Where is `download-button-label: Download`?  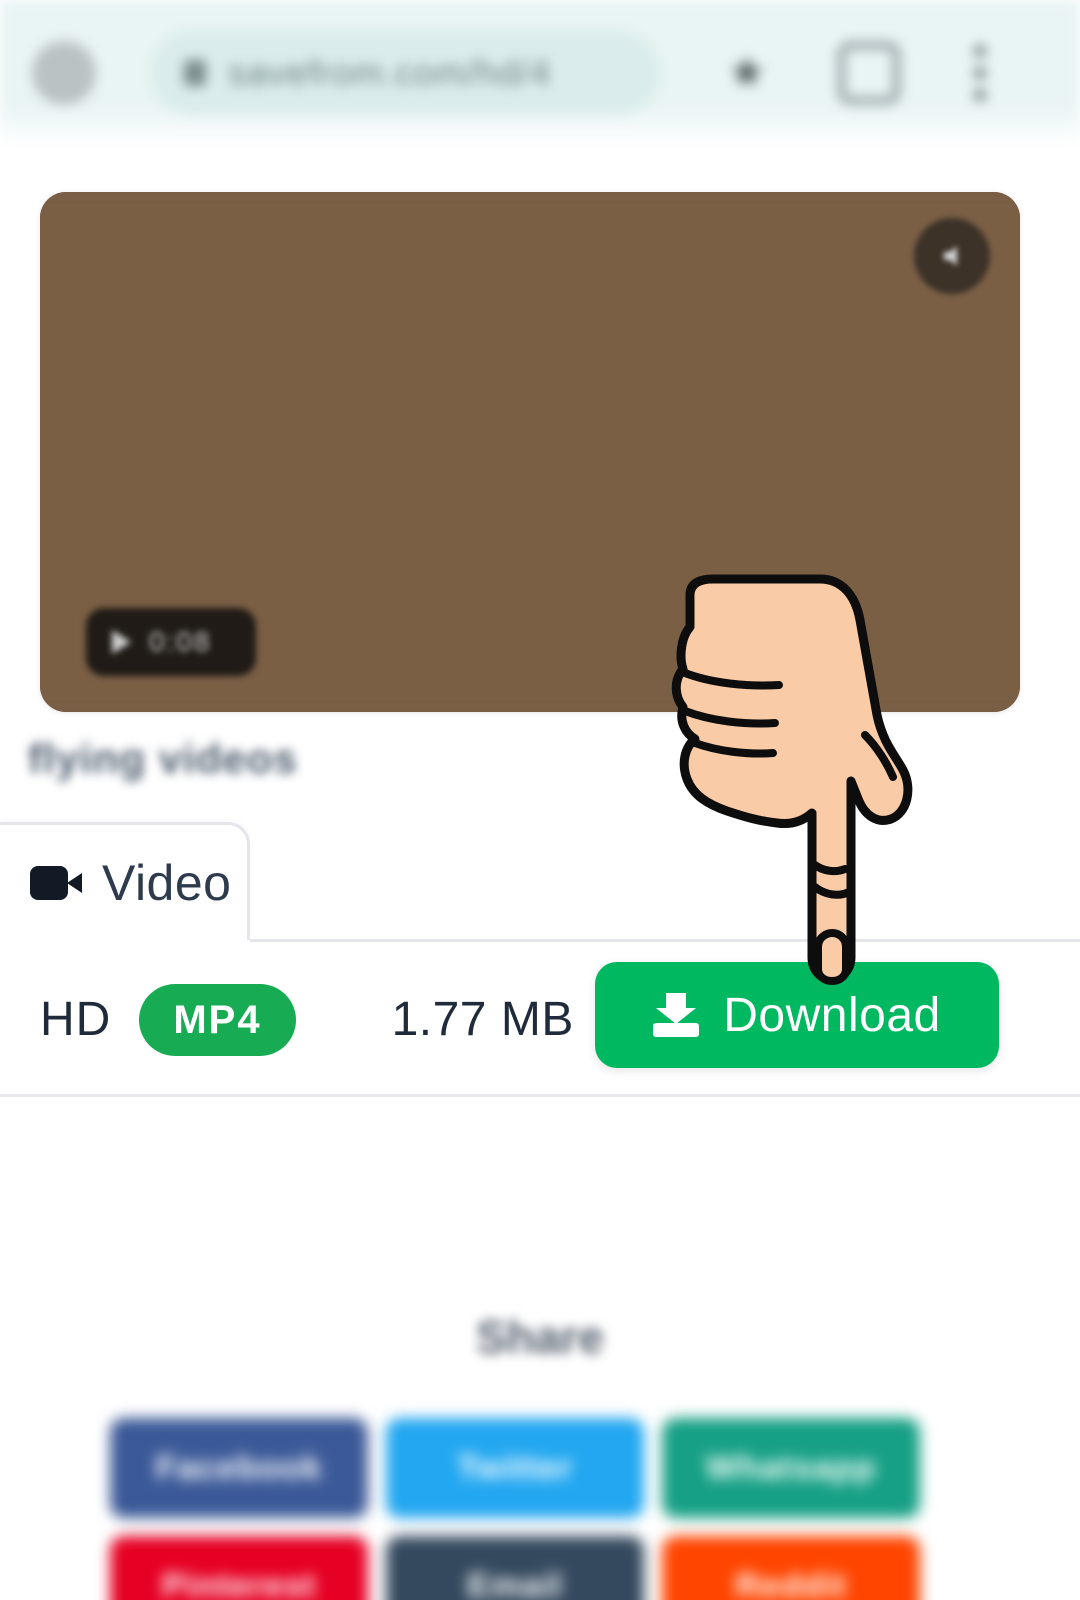
download-button-label: Download is located at coordinates (832, 1015).